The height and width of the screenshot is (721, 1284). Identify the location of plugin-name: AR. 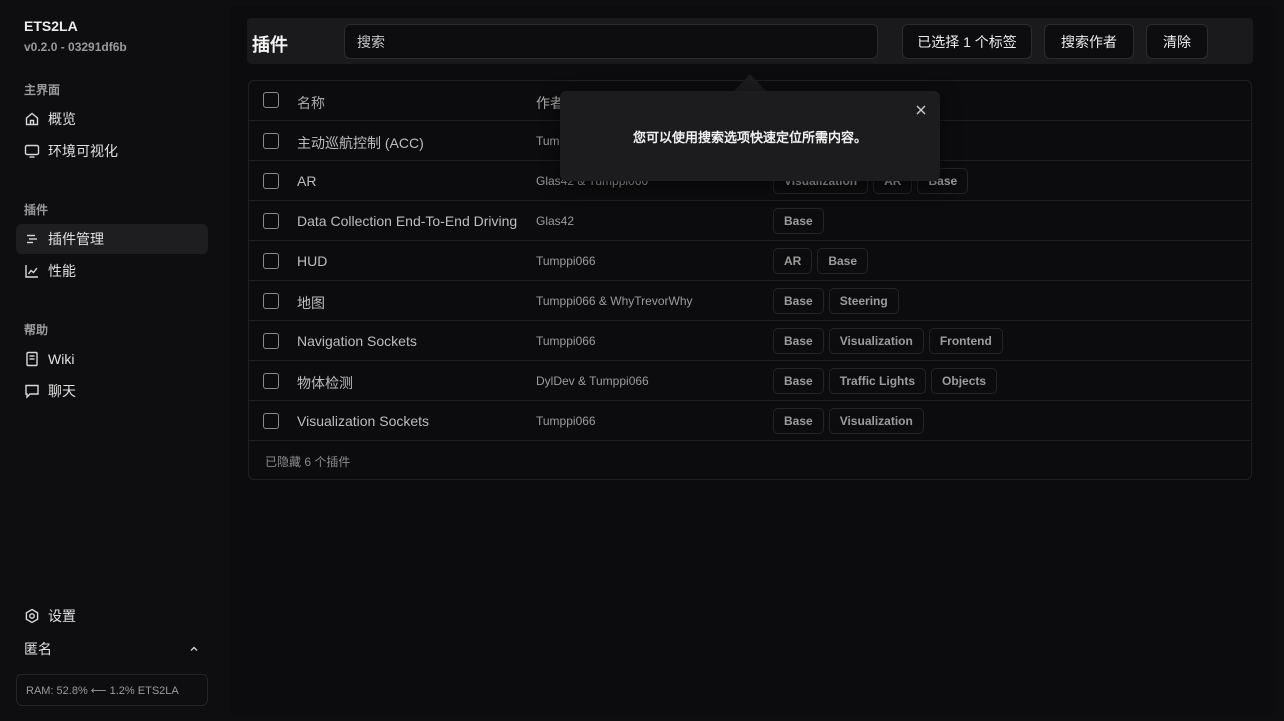
(307, 181).